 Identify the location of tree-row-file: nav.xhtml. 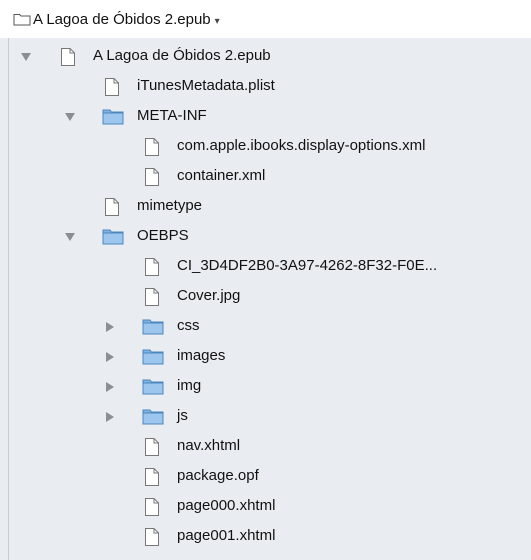
(265, 447).